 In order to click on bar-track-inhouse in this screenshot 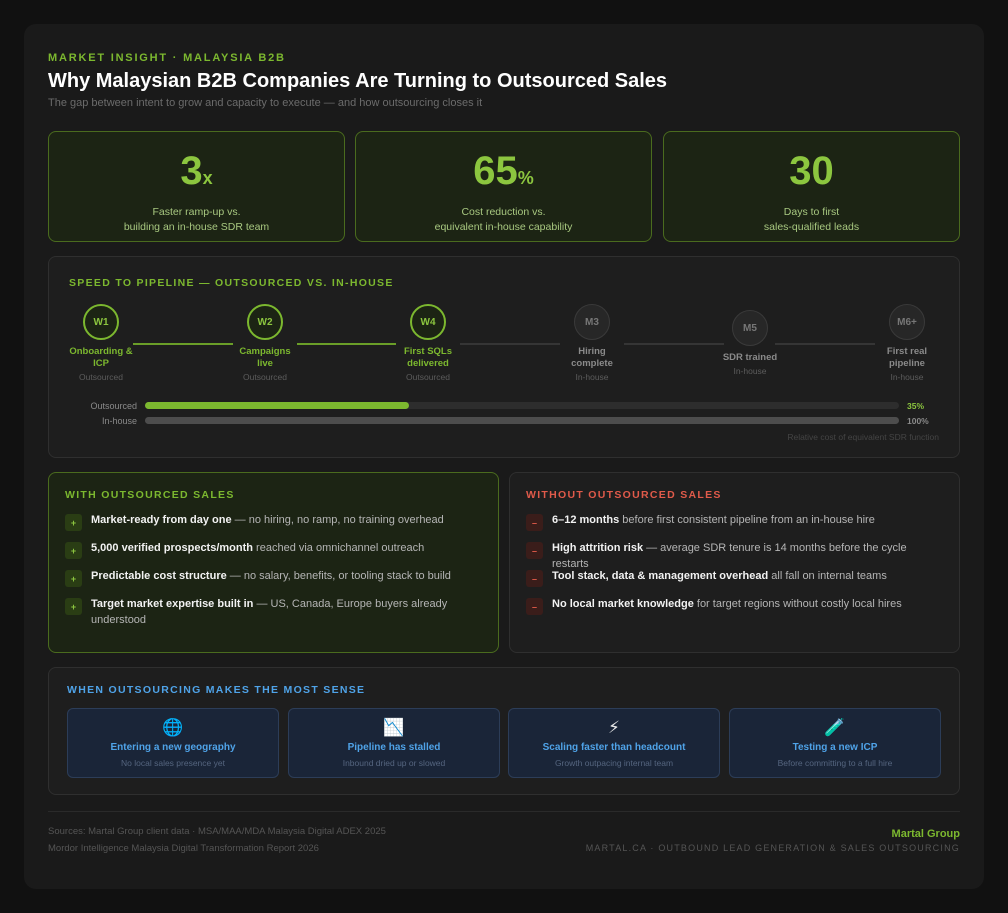, I will do `click(522, 420)`.